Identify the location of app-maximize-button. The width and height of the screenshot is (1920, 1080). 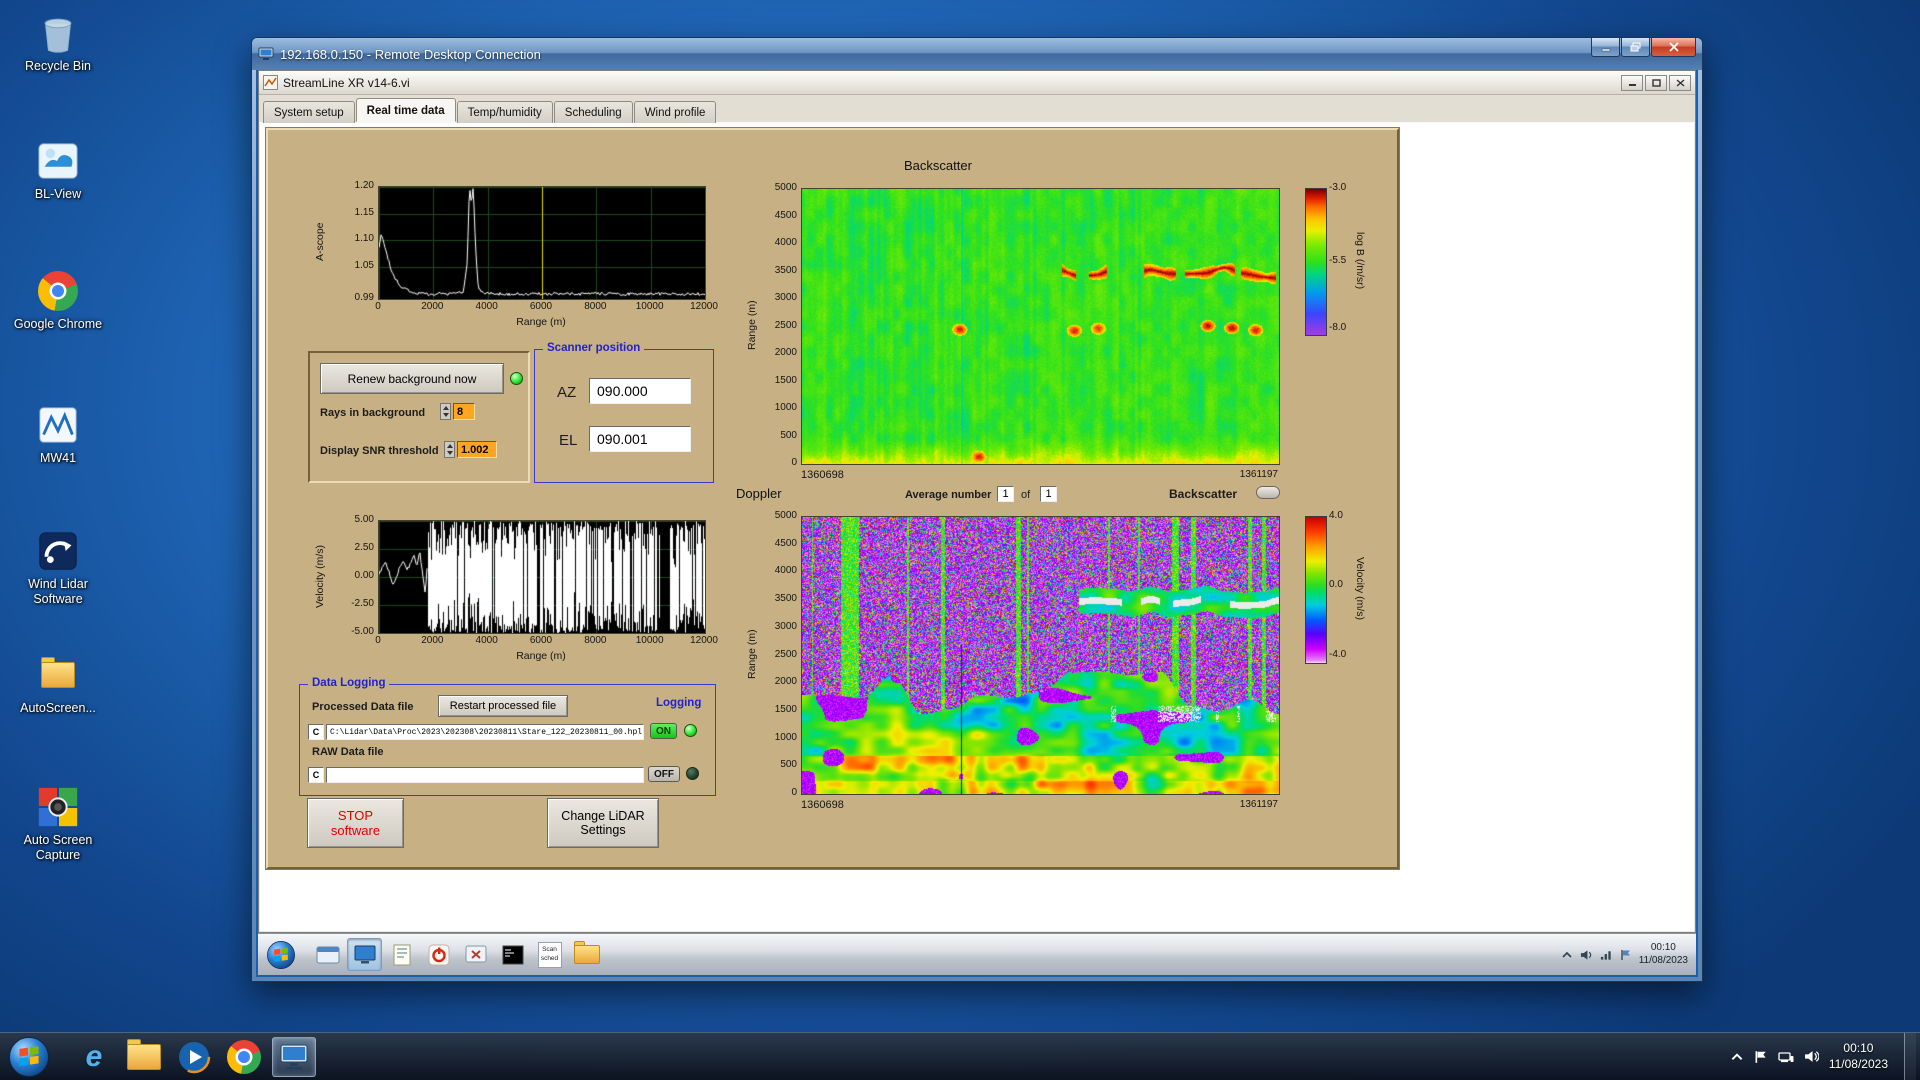
(1656, 82).